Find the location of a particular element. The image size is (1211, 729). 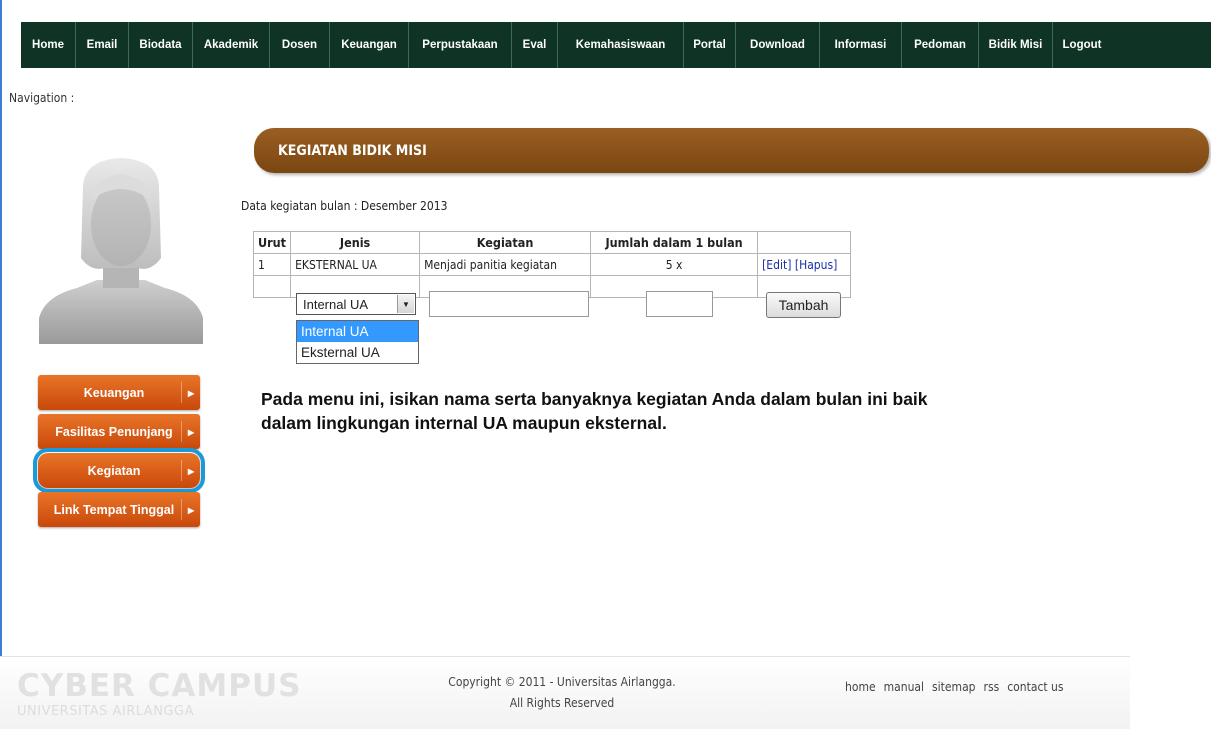

sidebar-item-label: Kegiatan is located at coordinates (114, 470).